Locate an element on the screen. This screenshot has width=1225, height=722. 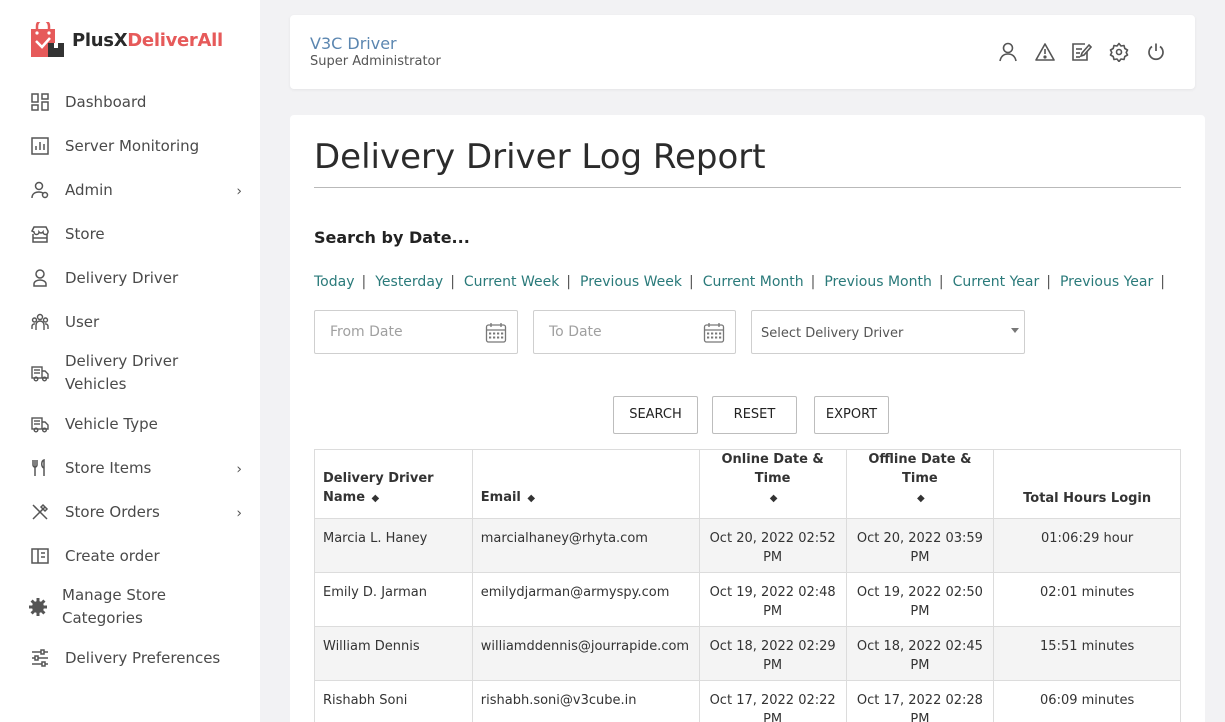
header-tools is located at coordinates (1082, 52).